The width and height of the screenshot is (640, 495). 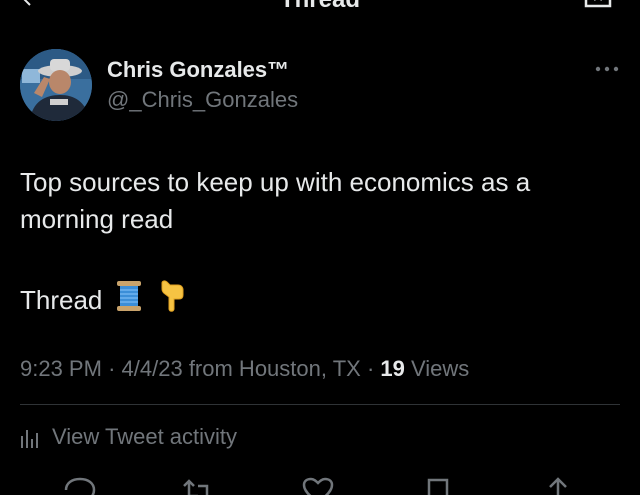 I want to click on author-name: Chris Gonzales™, so click(x=198, y=70).